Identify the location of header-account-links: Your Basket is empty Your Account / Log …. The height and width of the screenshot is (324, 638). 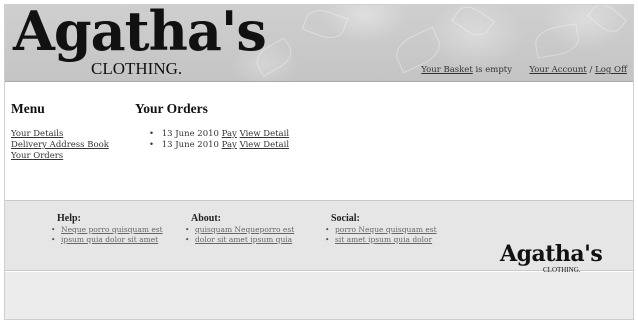
(524, 70).